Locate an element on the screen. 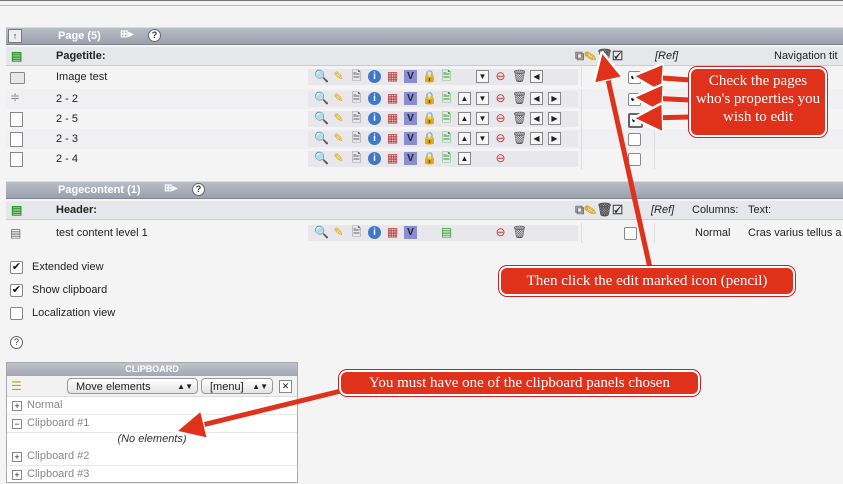 The height and width of the screenshot is (484, 843). callout-click-edit: Then click the edit marked icon (pencil) is located at coordinates (647, 281).